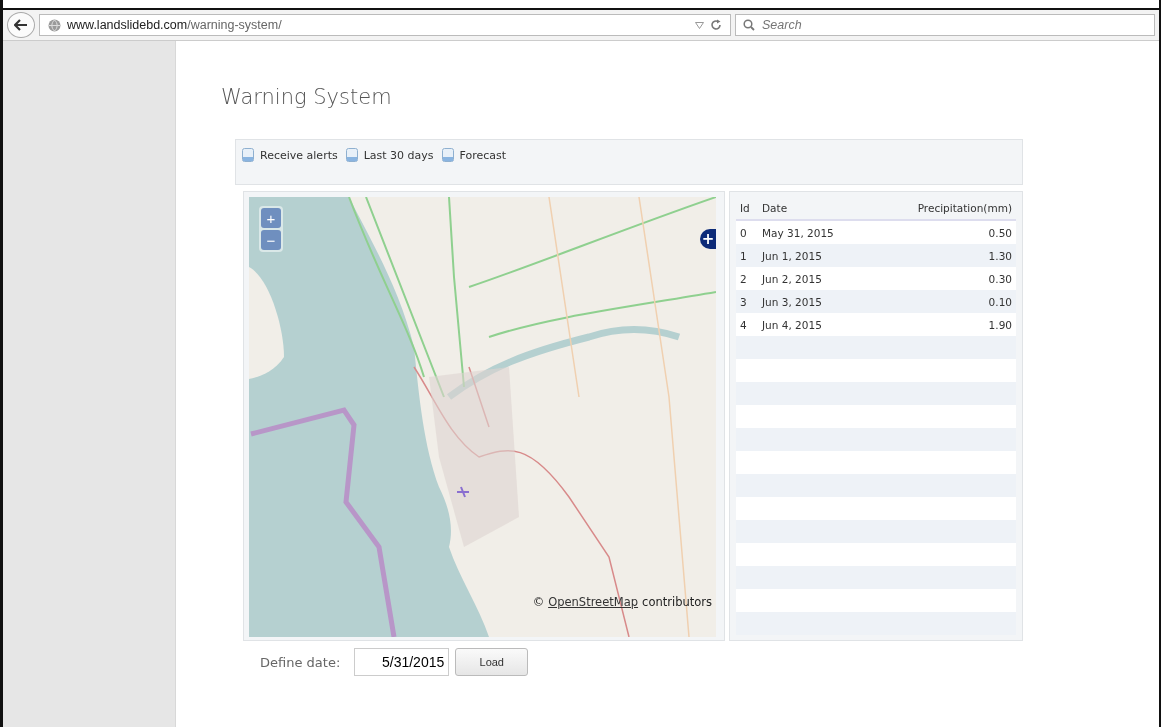  What do you see at coordinates (815, 301) in the screenshot?
I see `table-cell: Jun 3, 2015` at bounding box center [815, 301].